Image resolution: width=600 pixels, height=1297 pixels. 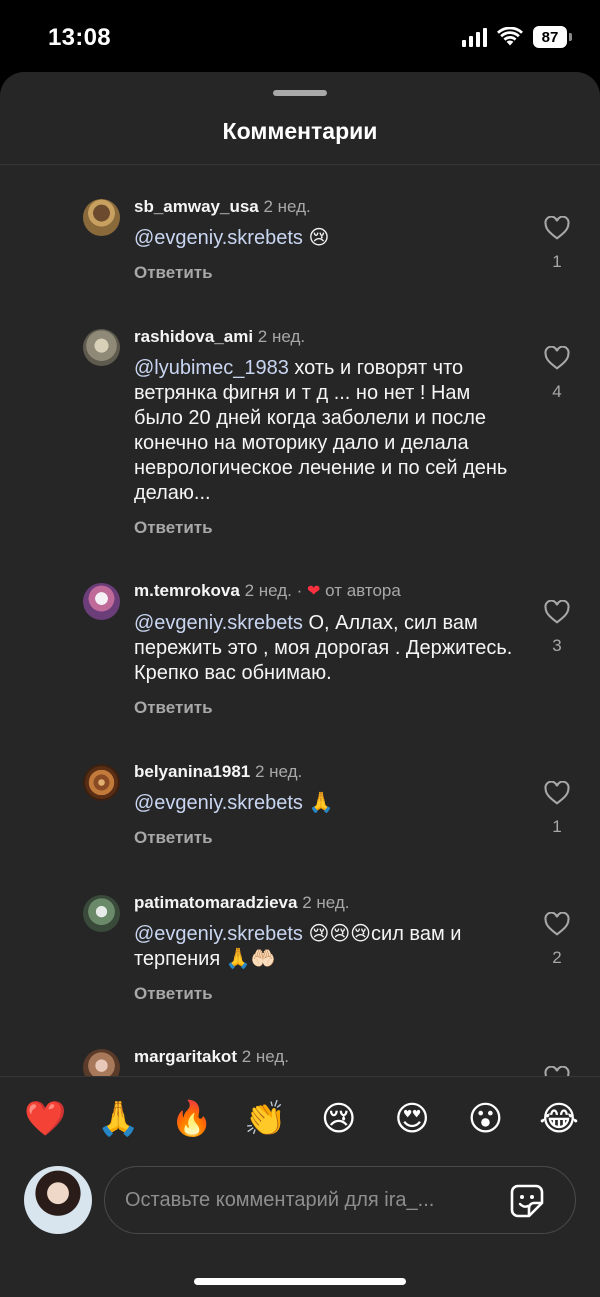 I want to click on reaction-laugh: 😂, so click(x=559, y=1119).